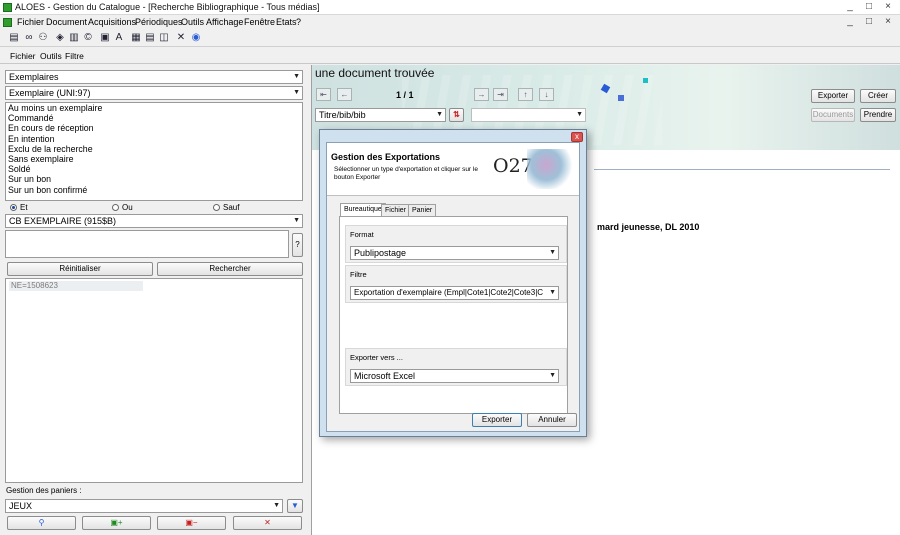  I want to click on export-to-select: Microsoft Excel ▼, so click(454, 376).